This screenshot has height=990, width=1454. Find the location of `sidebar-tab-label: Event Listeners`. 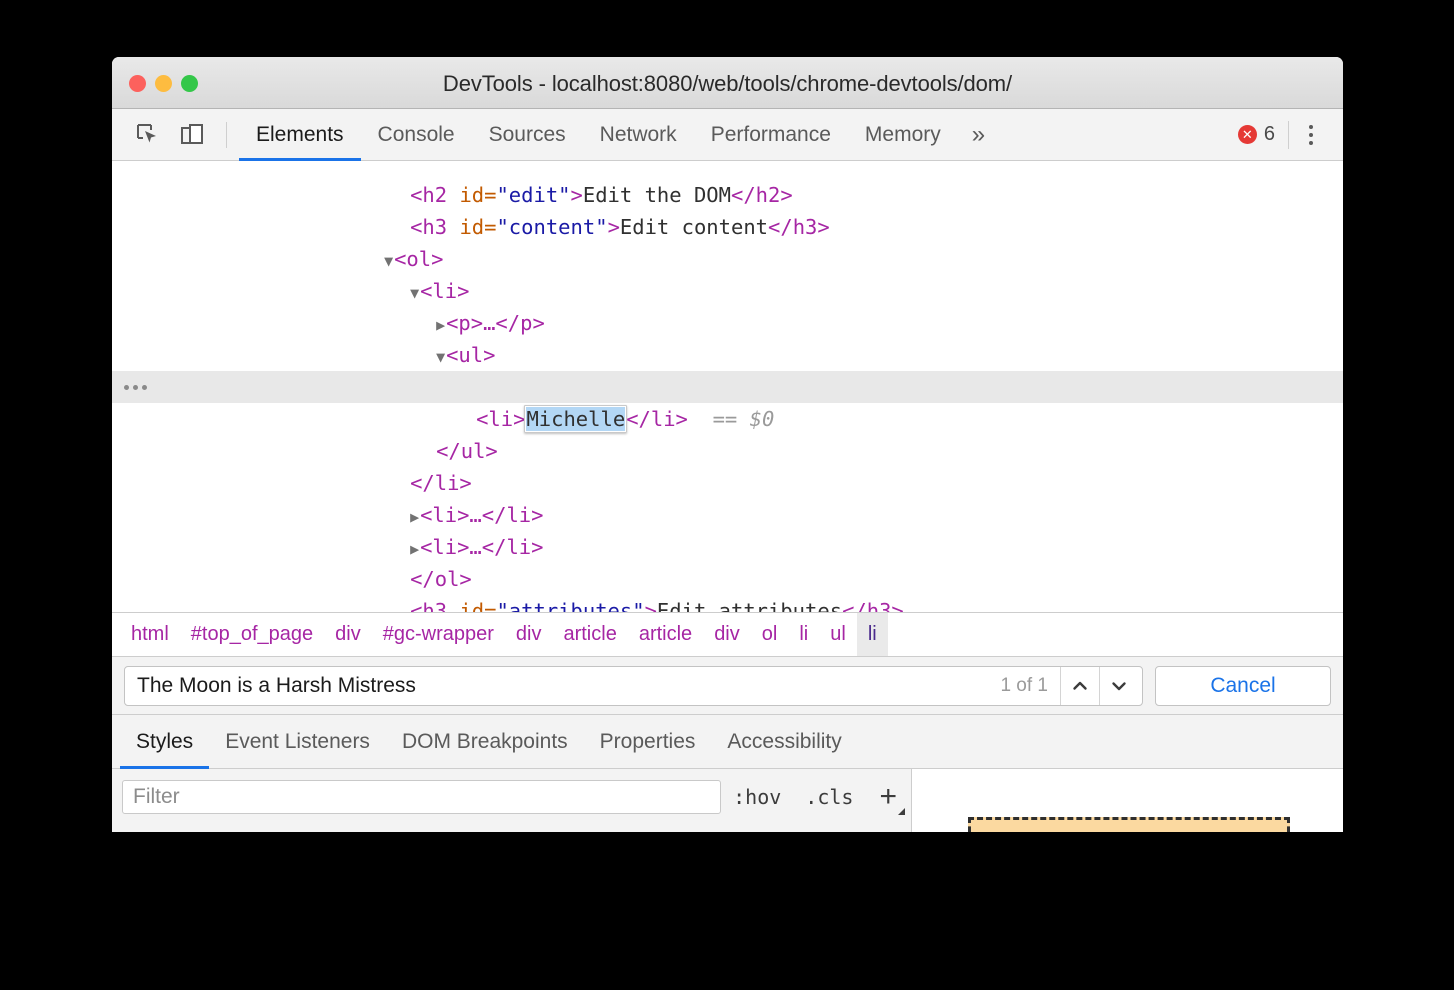

sidebar-tab-label: Event Listeners is located at coordinates (297, 741).